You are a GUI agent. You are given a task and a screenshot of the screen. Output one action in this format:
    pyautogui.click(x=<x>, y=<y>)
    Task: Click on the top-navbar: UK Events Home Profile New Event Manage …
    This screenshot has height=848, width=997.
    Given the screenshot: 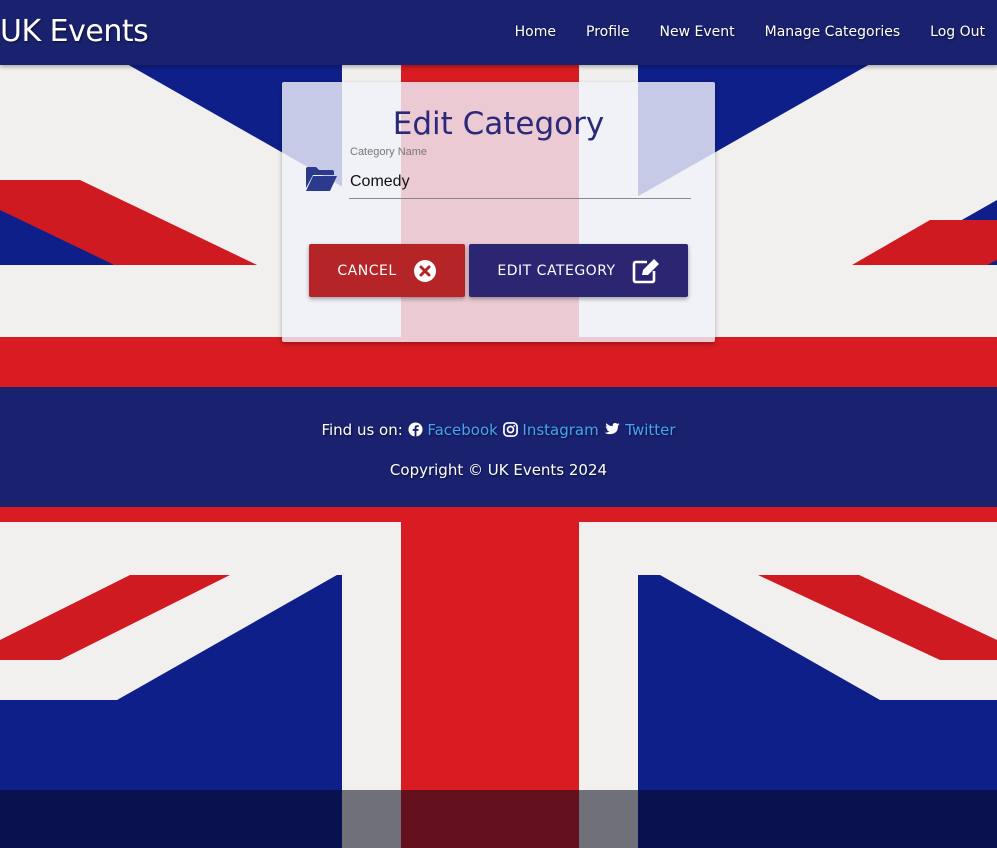 What is the action you would take?
    pyautogui.click(x=498, y=32)
    